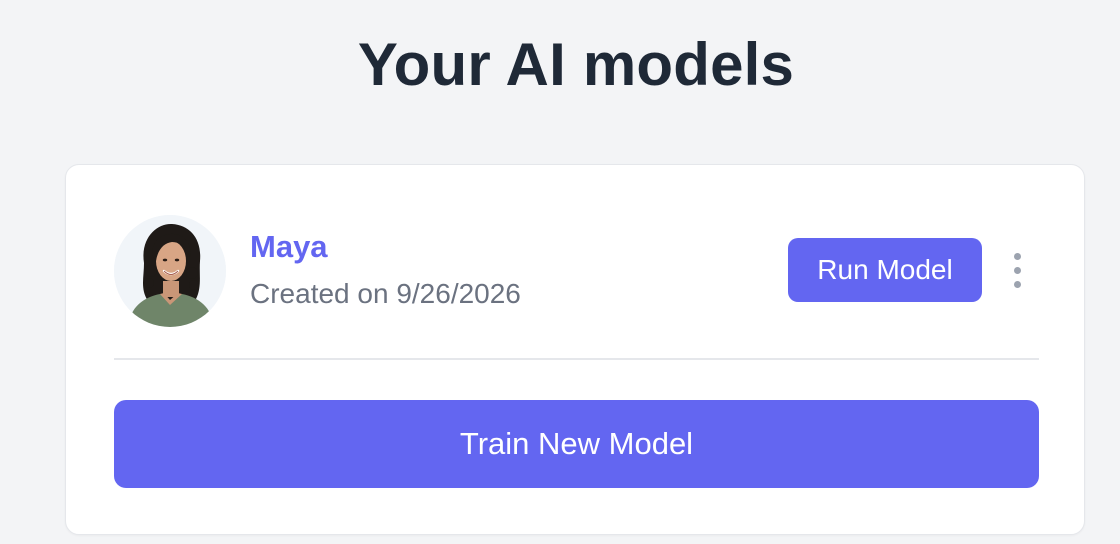 This screenshot has width=1120, height=544. I want to click on kebab-vertical-icon, so click(1018, 271).